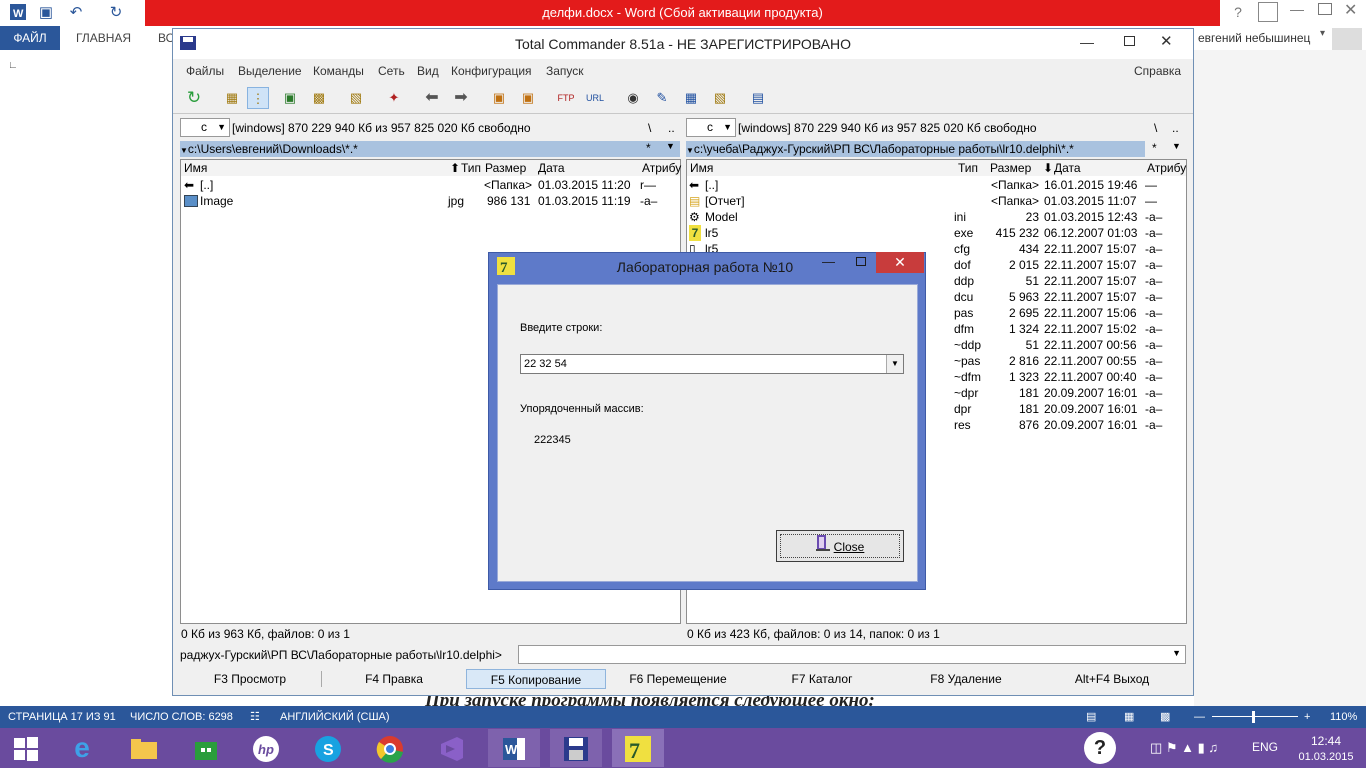 The height and width of the screenshot is (768, 1366). I want to click on help-tray-icon: ?, so click(1100, 748).